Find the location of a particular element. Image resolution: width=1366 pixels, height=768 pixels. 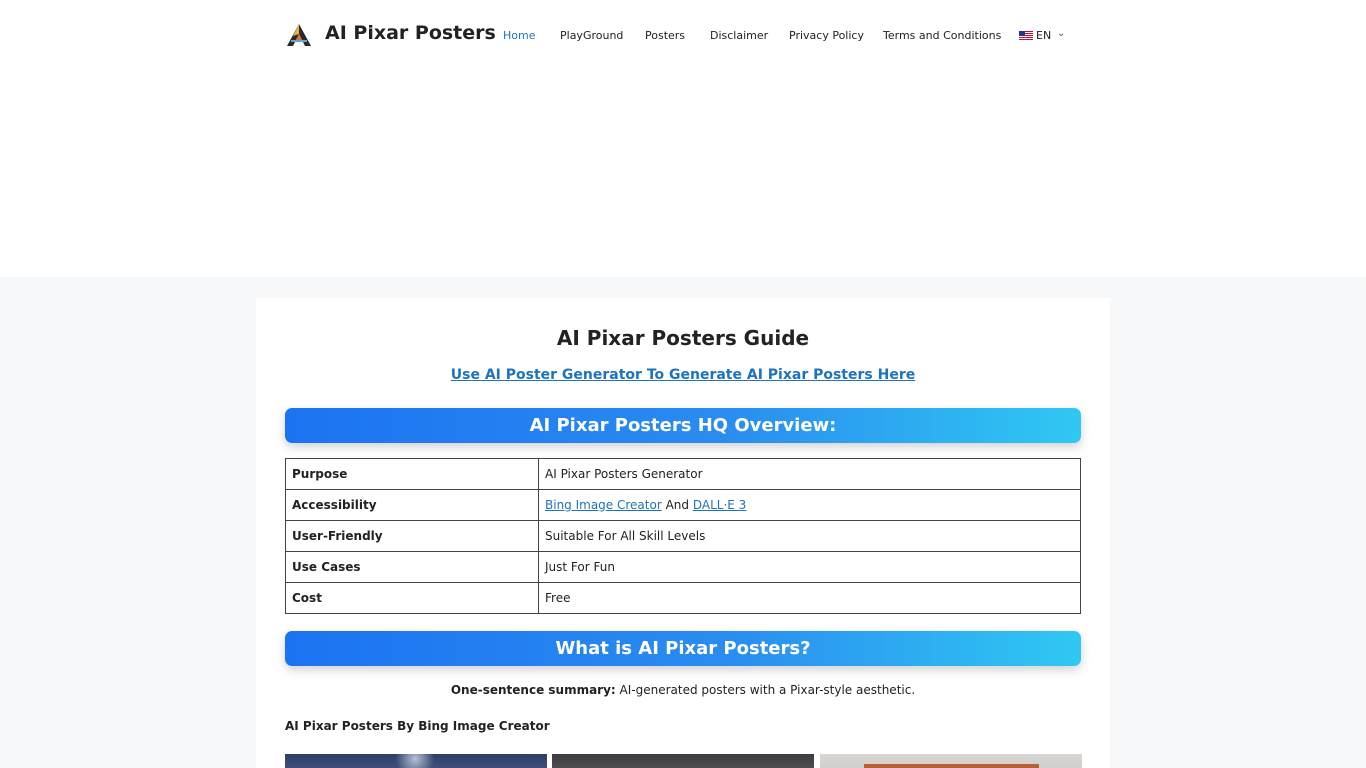

table-row: Cost Free is located at coordinates (683, 598).